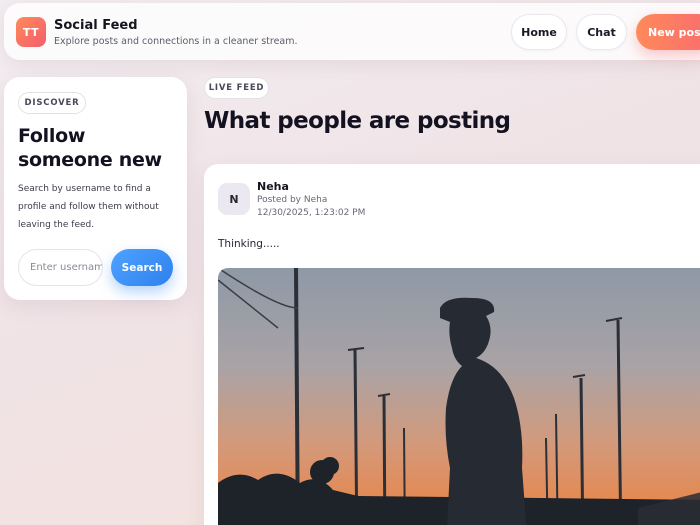 This screenshot has width=700, height=525. Describe the element at coordinates (292, 200) in the screenshot. I see `post-posted-by: Posted by Neha` at that location.